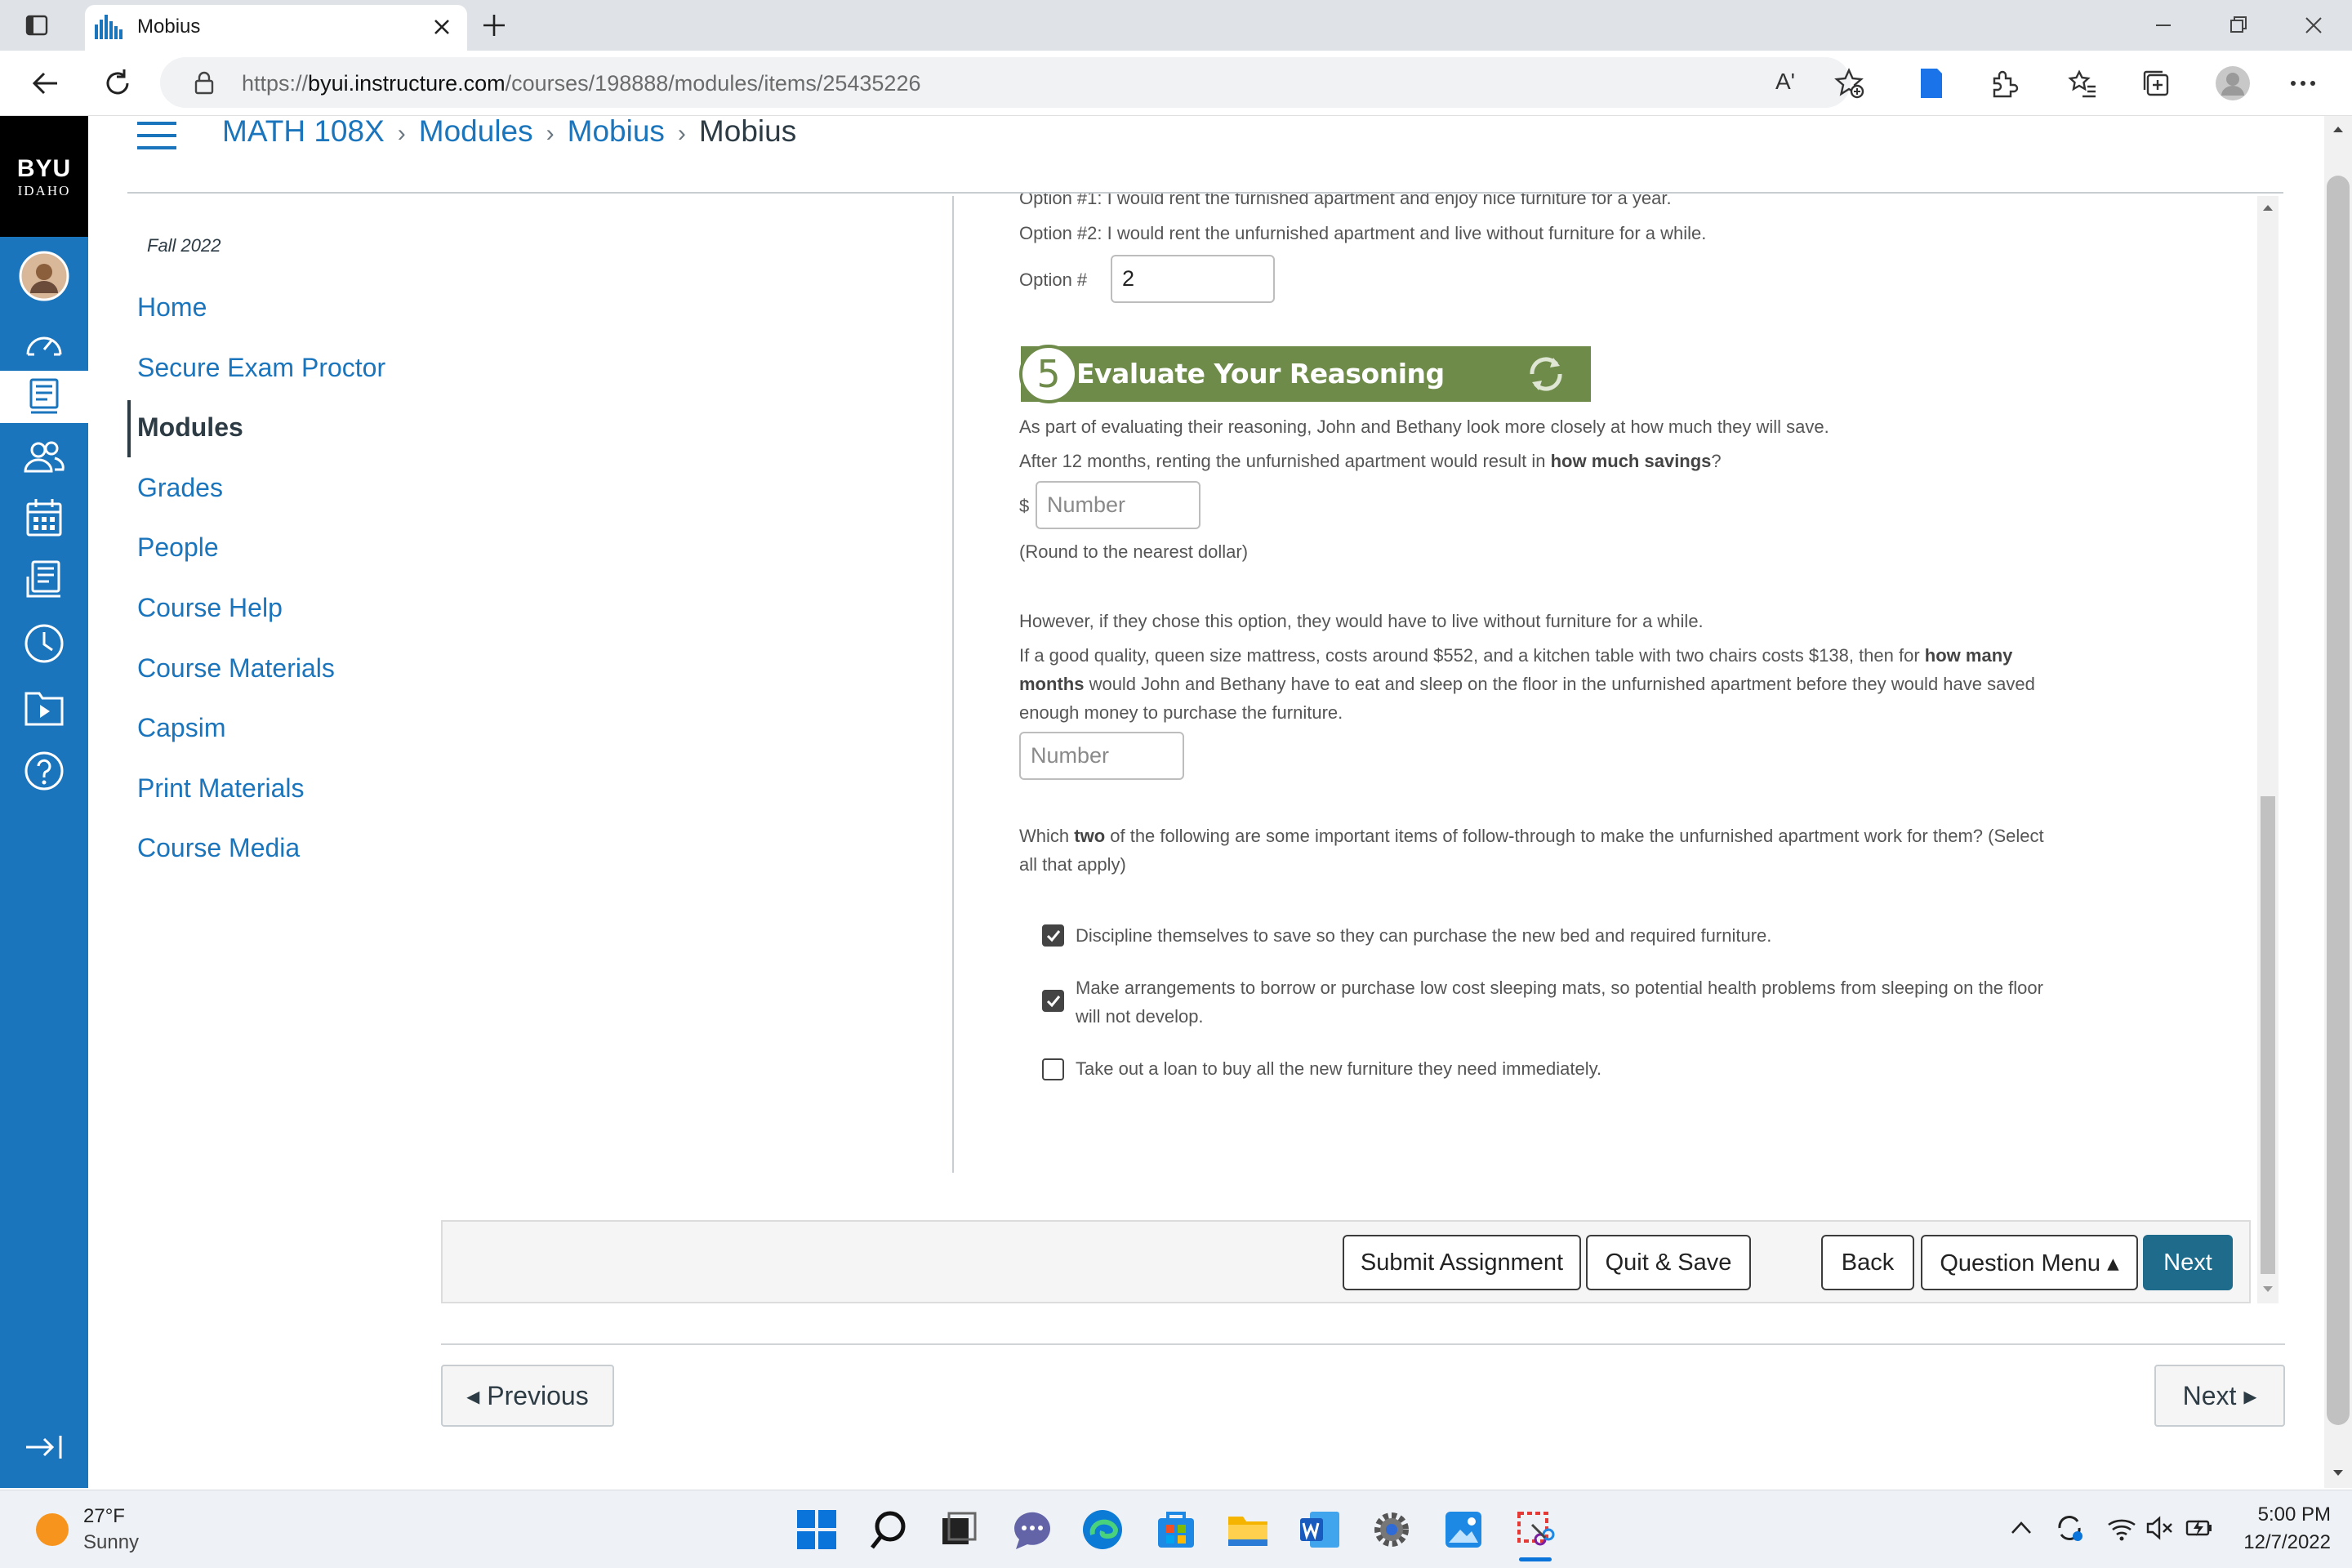 This screenshot has height=1568, width=2352. I want to click on choice-1-checkbox, so click(1053, 936).